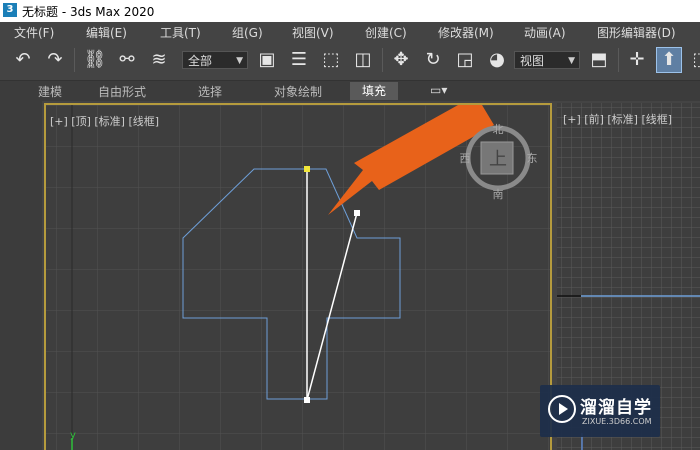  Describe the element at coordinates (532, 61) in the screenshot. I see `reference-coord-value: 视图` at that location.